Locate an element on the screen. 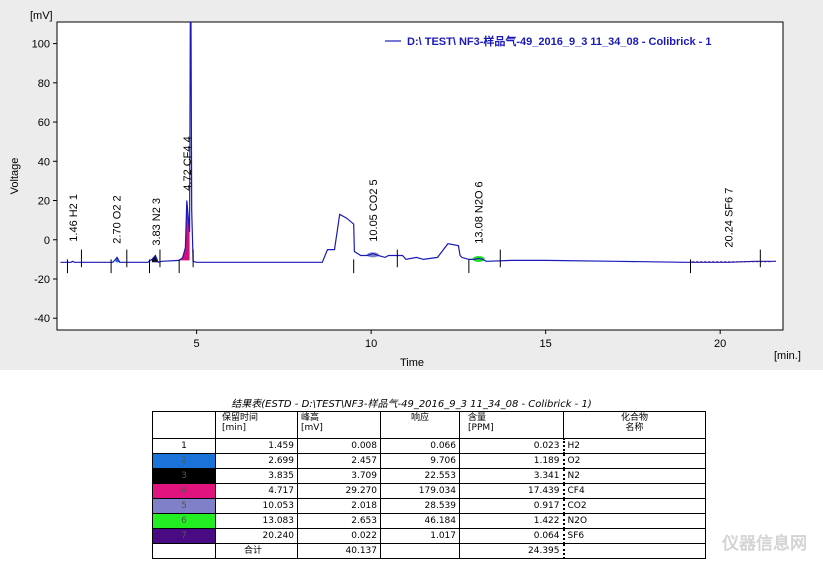  cell-content: 3.341 is located at coordinates (511, 476).